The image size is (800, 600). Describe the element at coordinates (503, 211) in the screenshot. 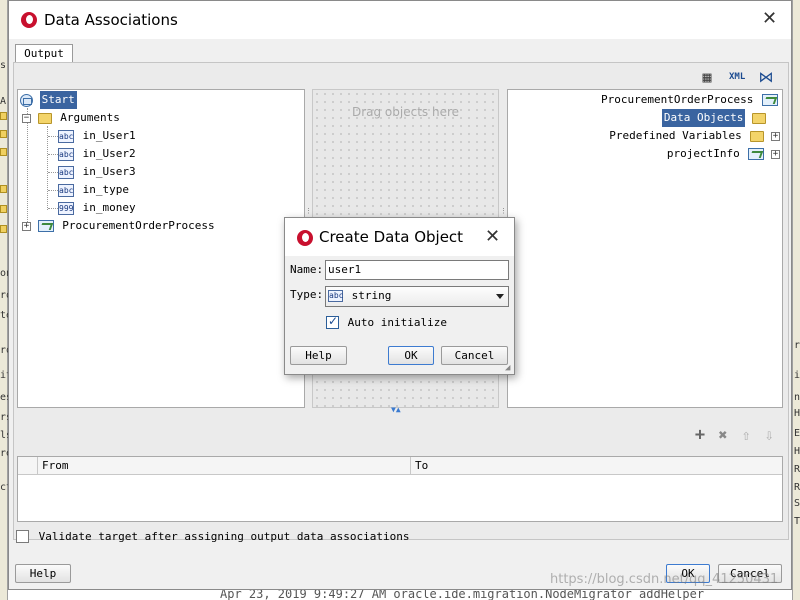

I see `splitter-grip-right: ⋮` at that location.